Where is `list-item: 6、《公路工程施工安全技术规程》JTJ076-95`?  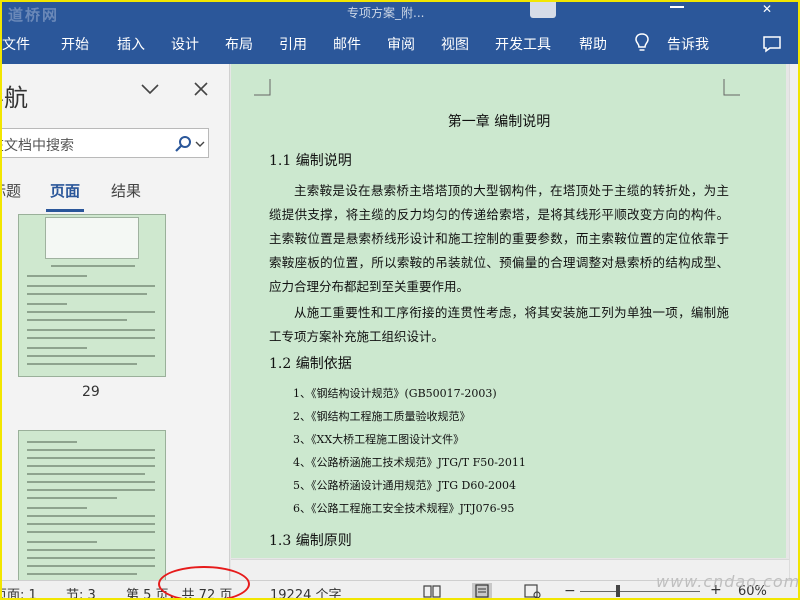
list-item: 6、《公路工程施工安全技术规程》JTJ076-95 is located at coordinates (404, 508).